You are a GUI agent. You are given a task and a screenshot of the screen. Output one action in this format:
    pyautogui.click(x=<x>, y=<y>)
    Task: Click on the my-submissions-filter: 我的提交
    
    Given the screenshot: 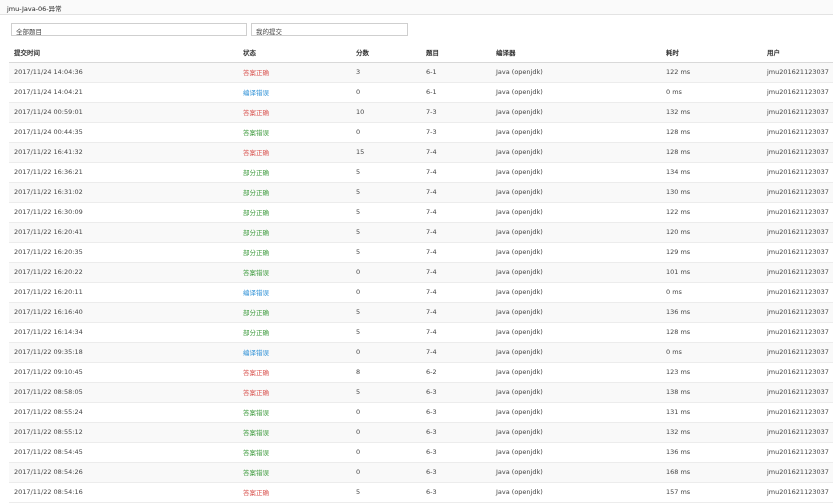 What is the action you would take?
    pyautogui.click(x=329, y=29)
    